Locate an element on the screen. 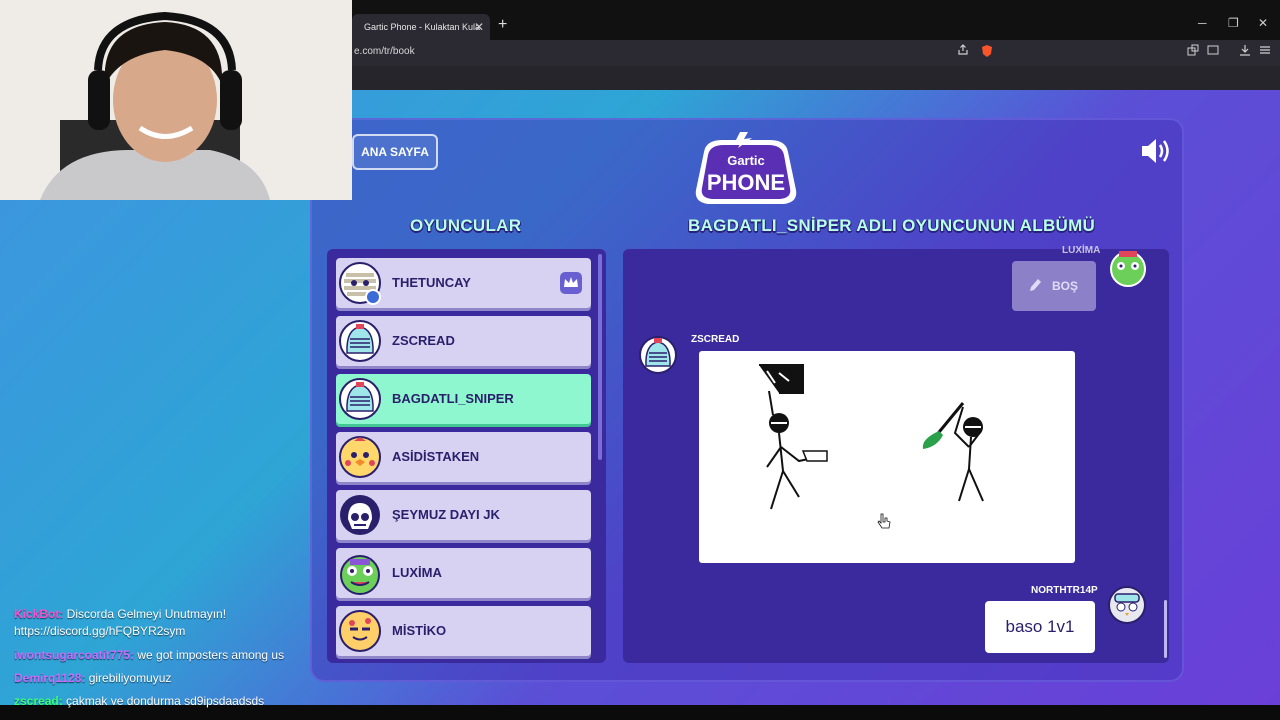 The image size is (1280, 720). hand-cursor-icon is located at coordinates (884, 521).